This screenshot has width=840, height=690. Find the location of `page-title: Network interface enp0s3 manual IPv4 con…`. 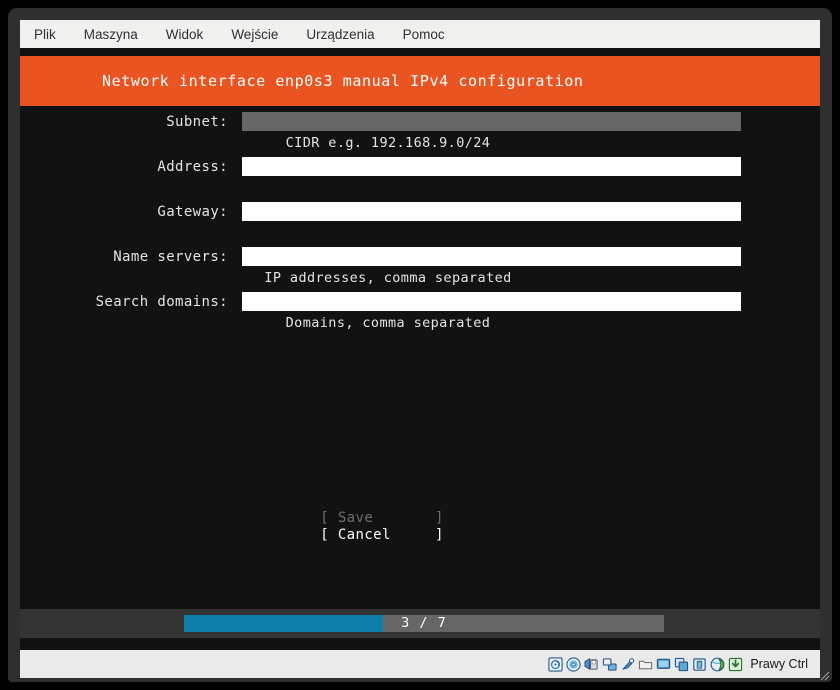

page-title: Network interface enp0s3 manual IPv4 con… is located at coordinates (343, 81).